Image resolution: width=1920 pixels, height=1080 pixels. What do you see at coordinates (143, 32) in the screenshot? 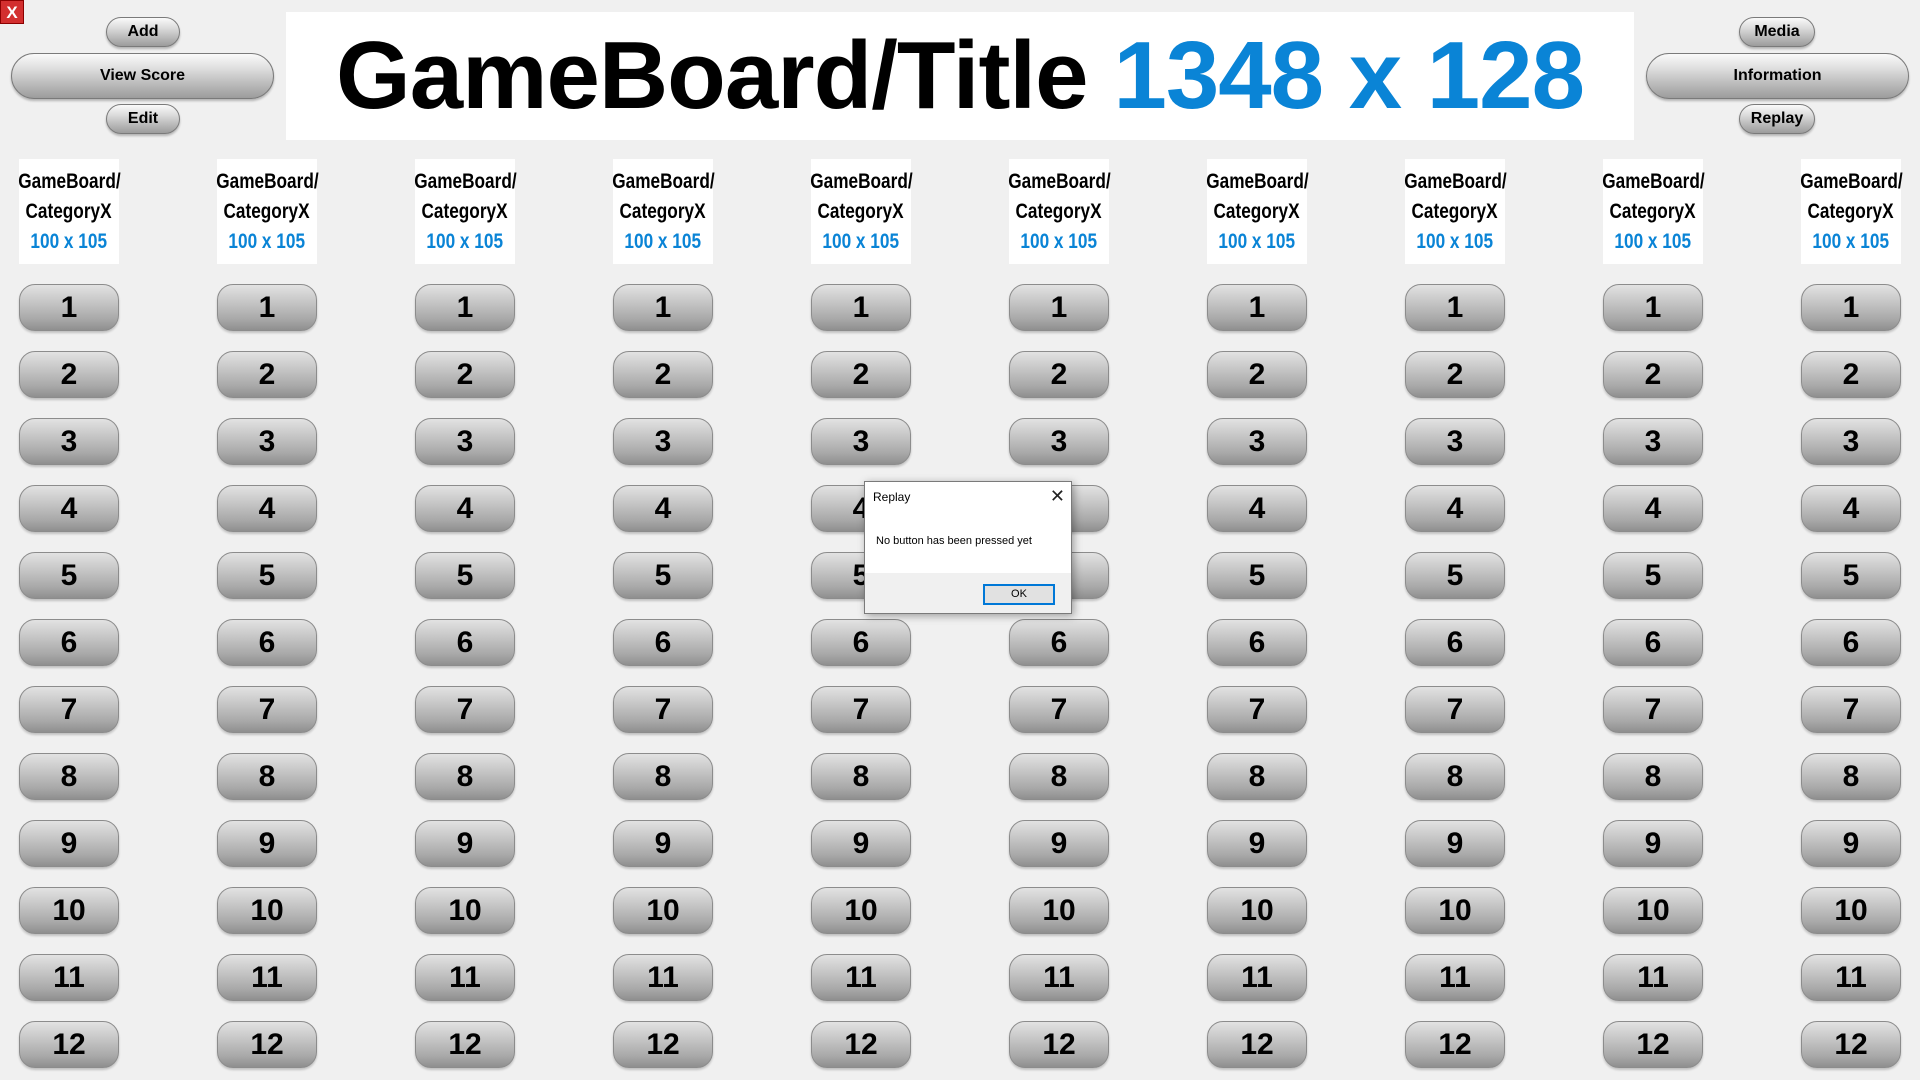
I see `add-button: Add` at bounding box center [143, 32].